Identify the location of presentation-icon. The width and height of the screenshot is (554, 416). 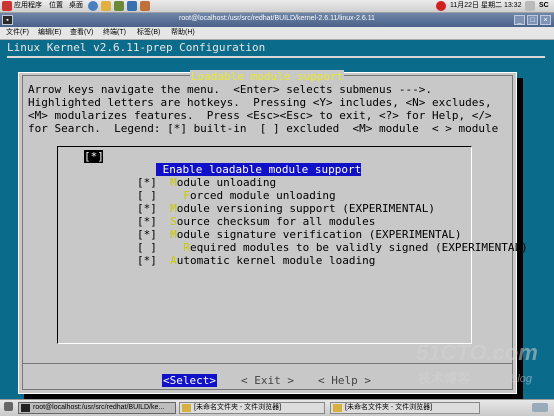
(145, 6).